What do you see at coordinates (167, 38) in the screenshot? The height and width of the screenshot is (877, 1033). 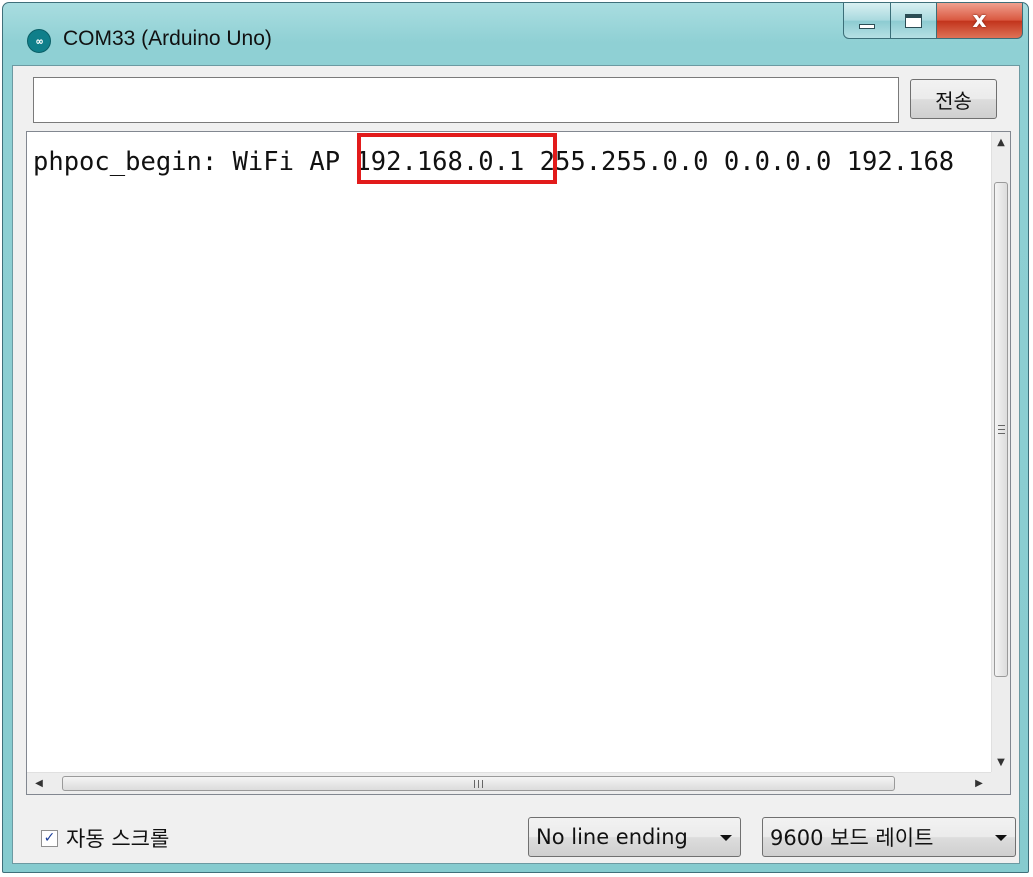 I see `window-title: COM33 (Arduino Uno)` at bounding box center [167, 38].